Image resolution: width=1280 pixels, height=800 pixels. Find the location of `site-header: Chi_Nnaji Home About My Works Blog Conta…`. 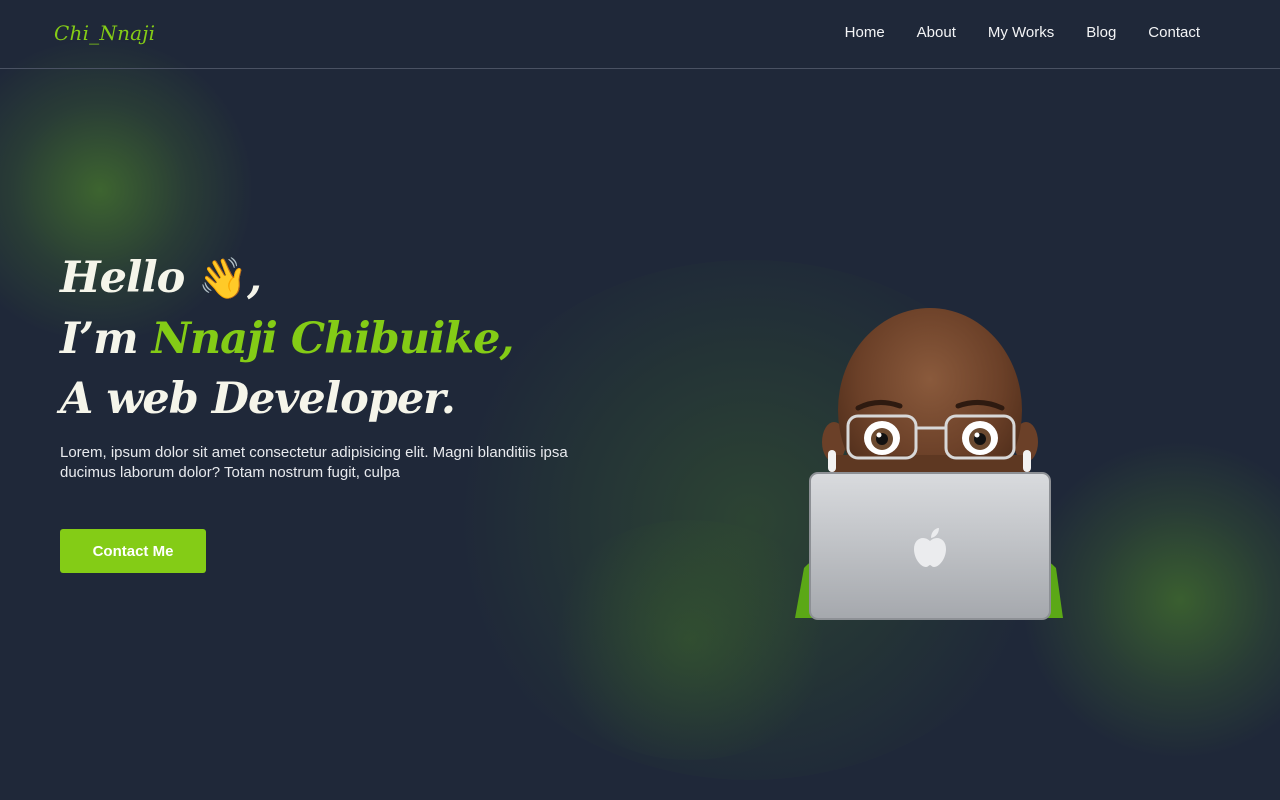

site-header: Chi_Nnaji Home About My Works Blog Conta… is located at coordinates (640, 34).